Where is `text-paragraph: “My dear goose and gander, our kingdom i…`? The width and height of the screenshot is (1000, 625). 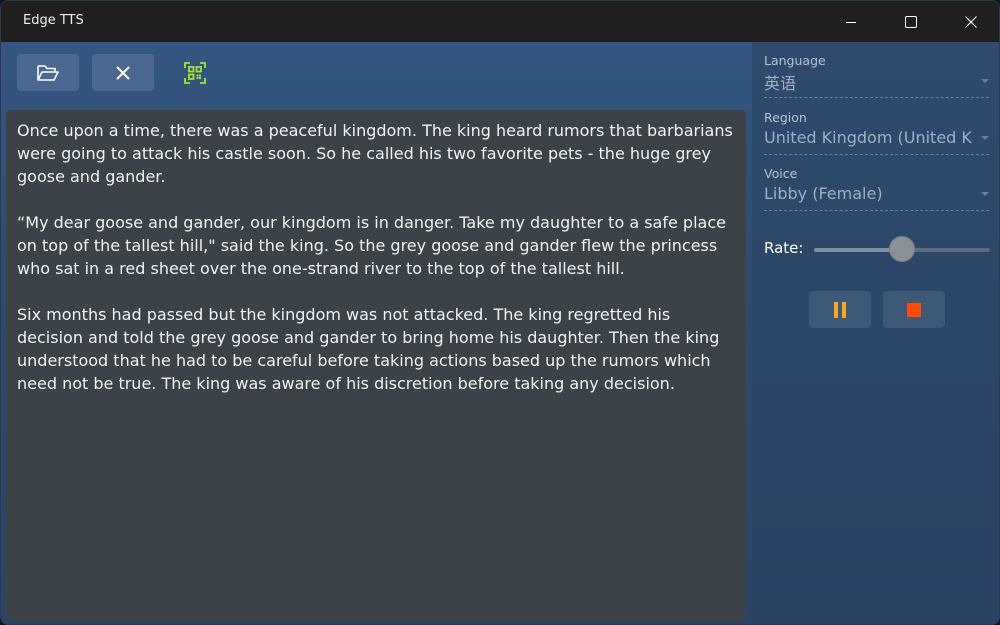
text-paragraph: “My dear goose and gander, our kingdom i… is located at coordinates (371, 245).